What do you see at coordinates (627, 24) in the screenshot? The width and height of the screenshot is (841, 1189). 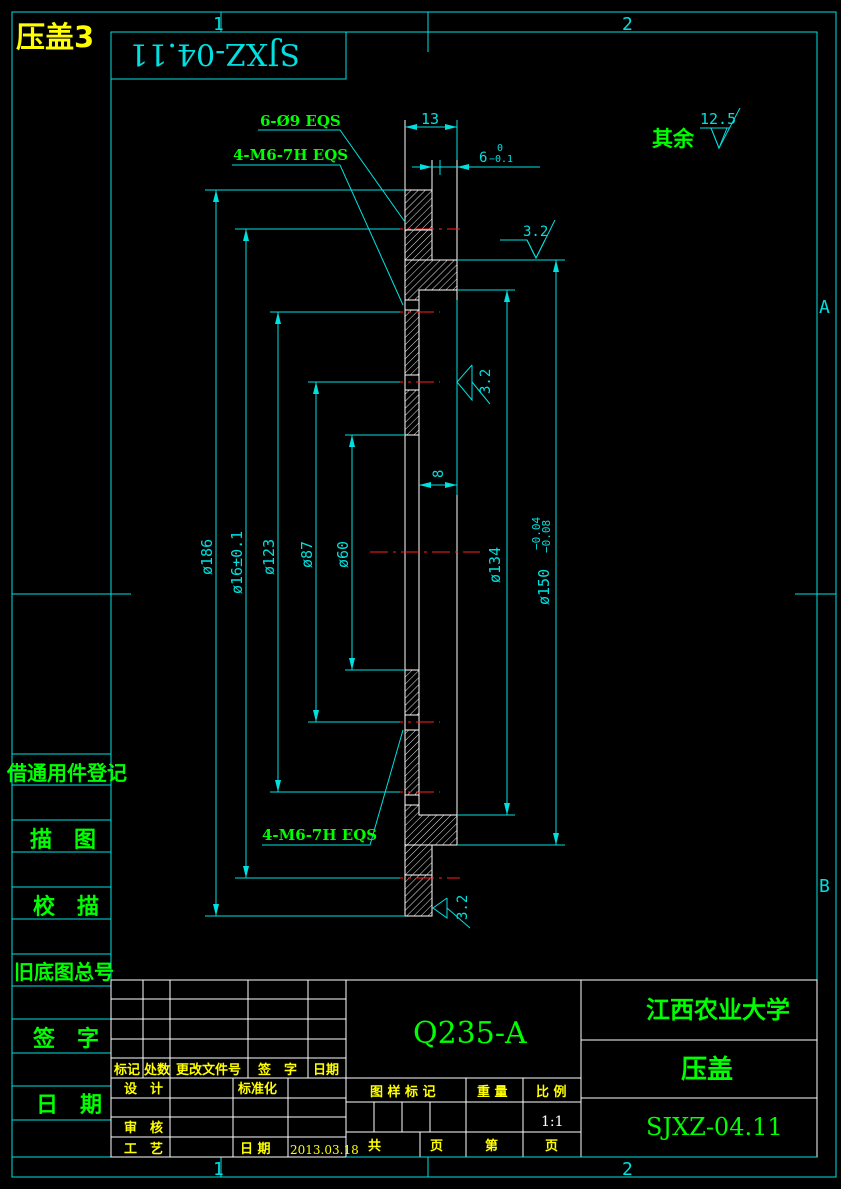 I see `zone-top-2: 2` at bounding box center [627, 24].